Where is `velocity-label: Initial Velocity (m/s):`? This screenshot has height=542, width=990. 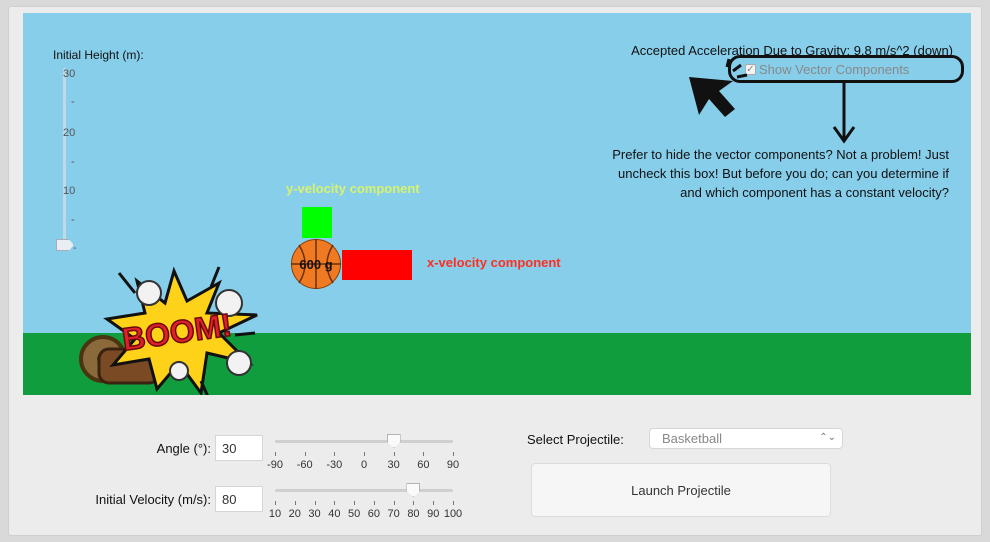
velocity-label: Initial Velocity (m/s): is located at coordinates (153, 499).